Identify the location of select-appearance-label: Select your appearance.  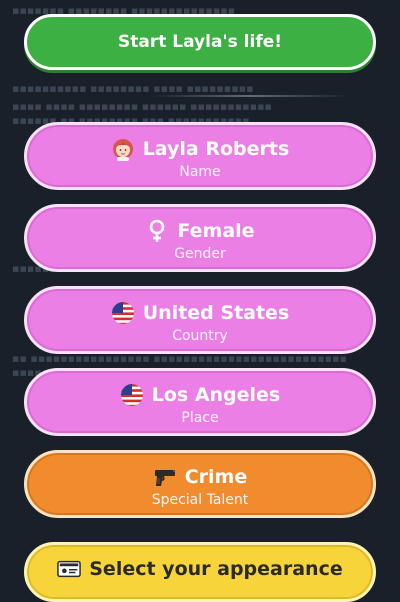
(216, 569).